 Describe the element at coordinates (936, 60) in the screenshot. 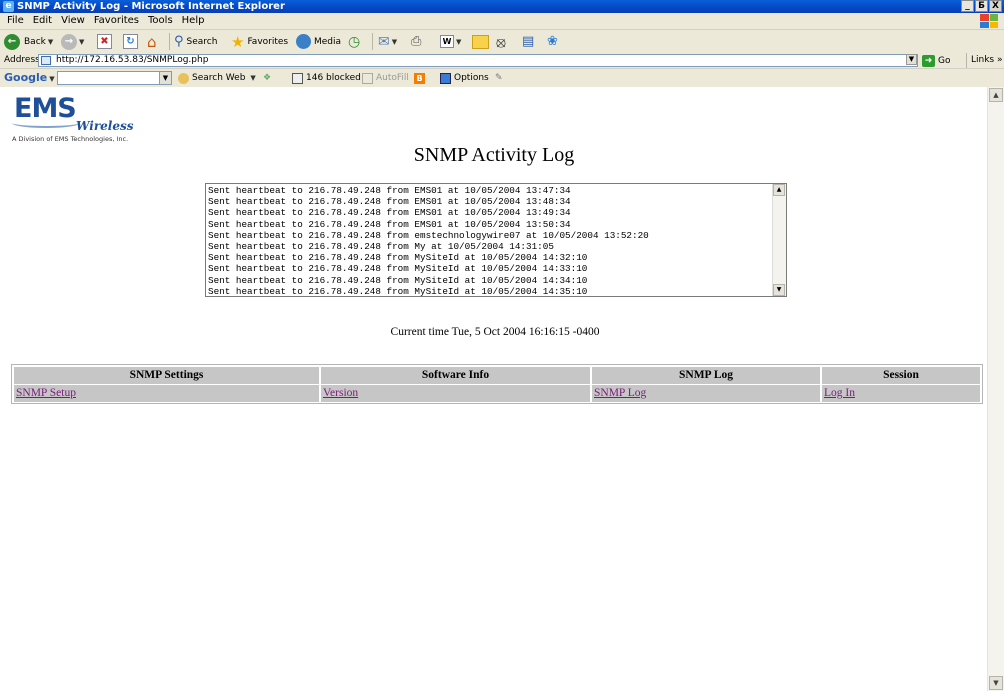

I see `go-button: ➜ Go` at that location.